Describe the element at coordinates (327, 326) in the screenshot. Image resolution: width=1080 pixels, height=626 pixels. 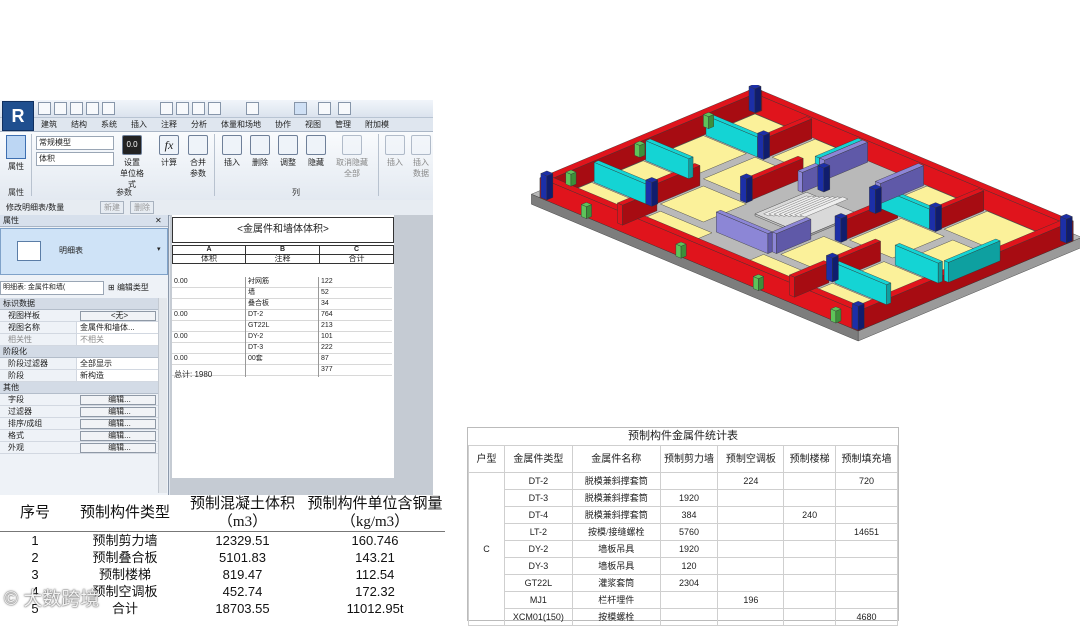
I see `schedule-cell: 213` at that location.